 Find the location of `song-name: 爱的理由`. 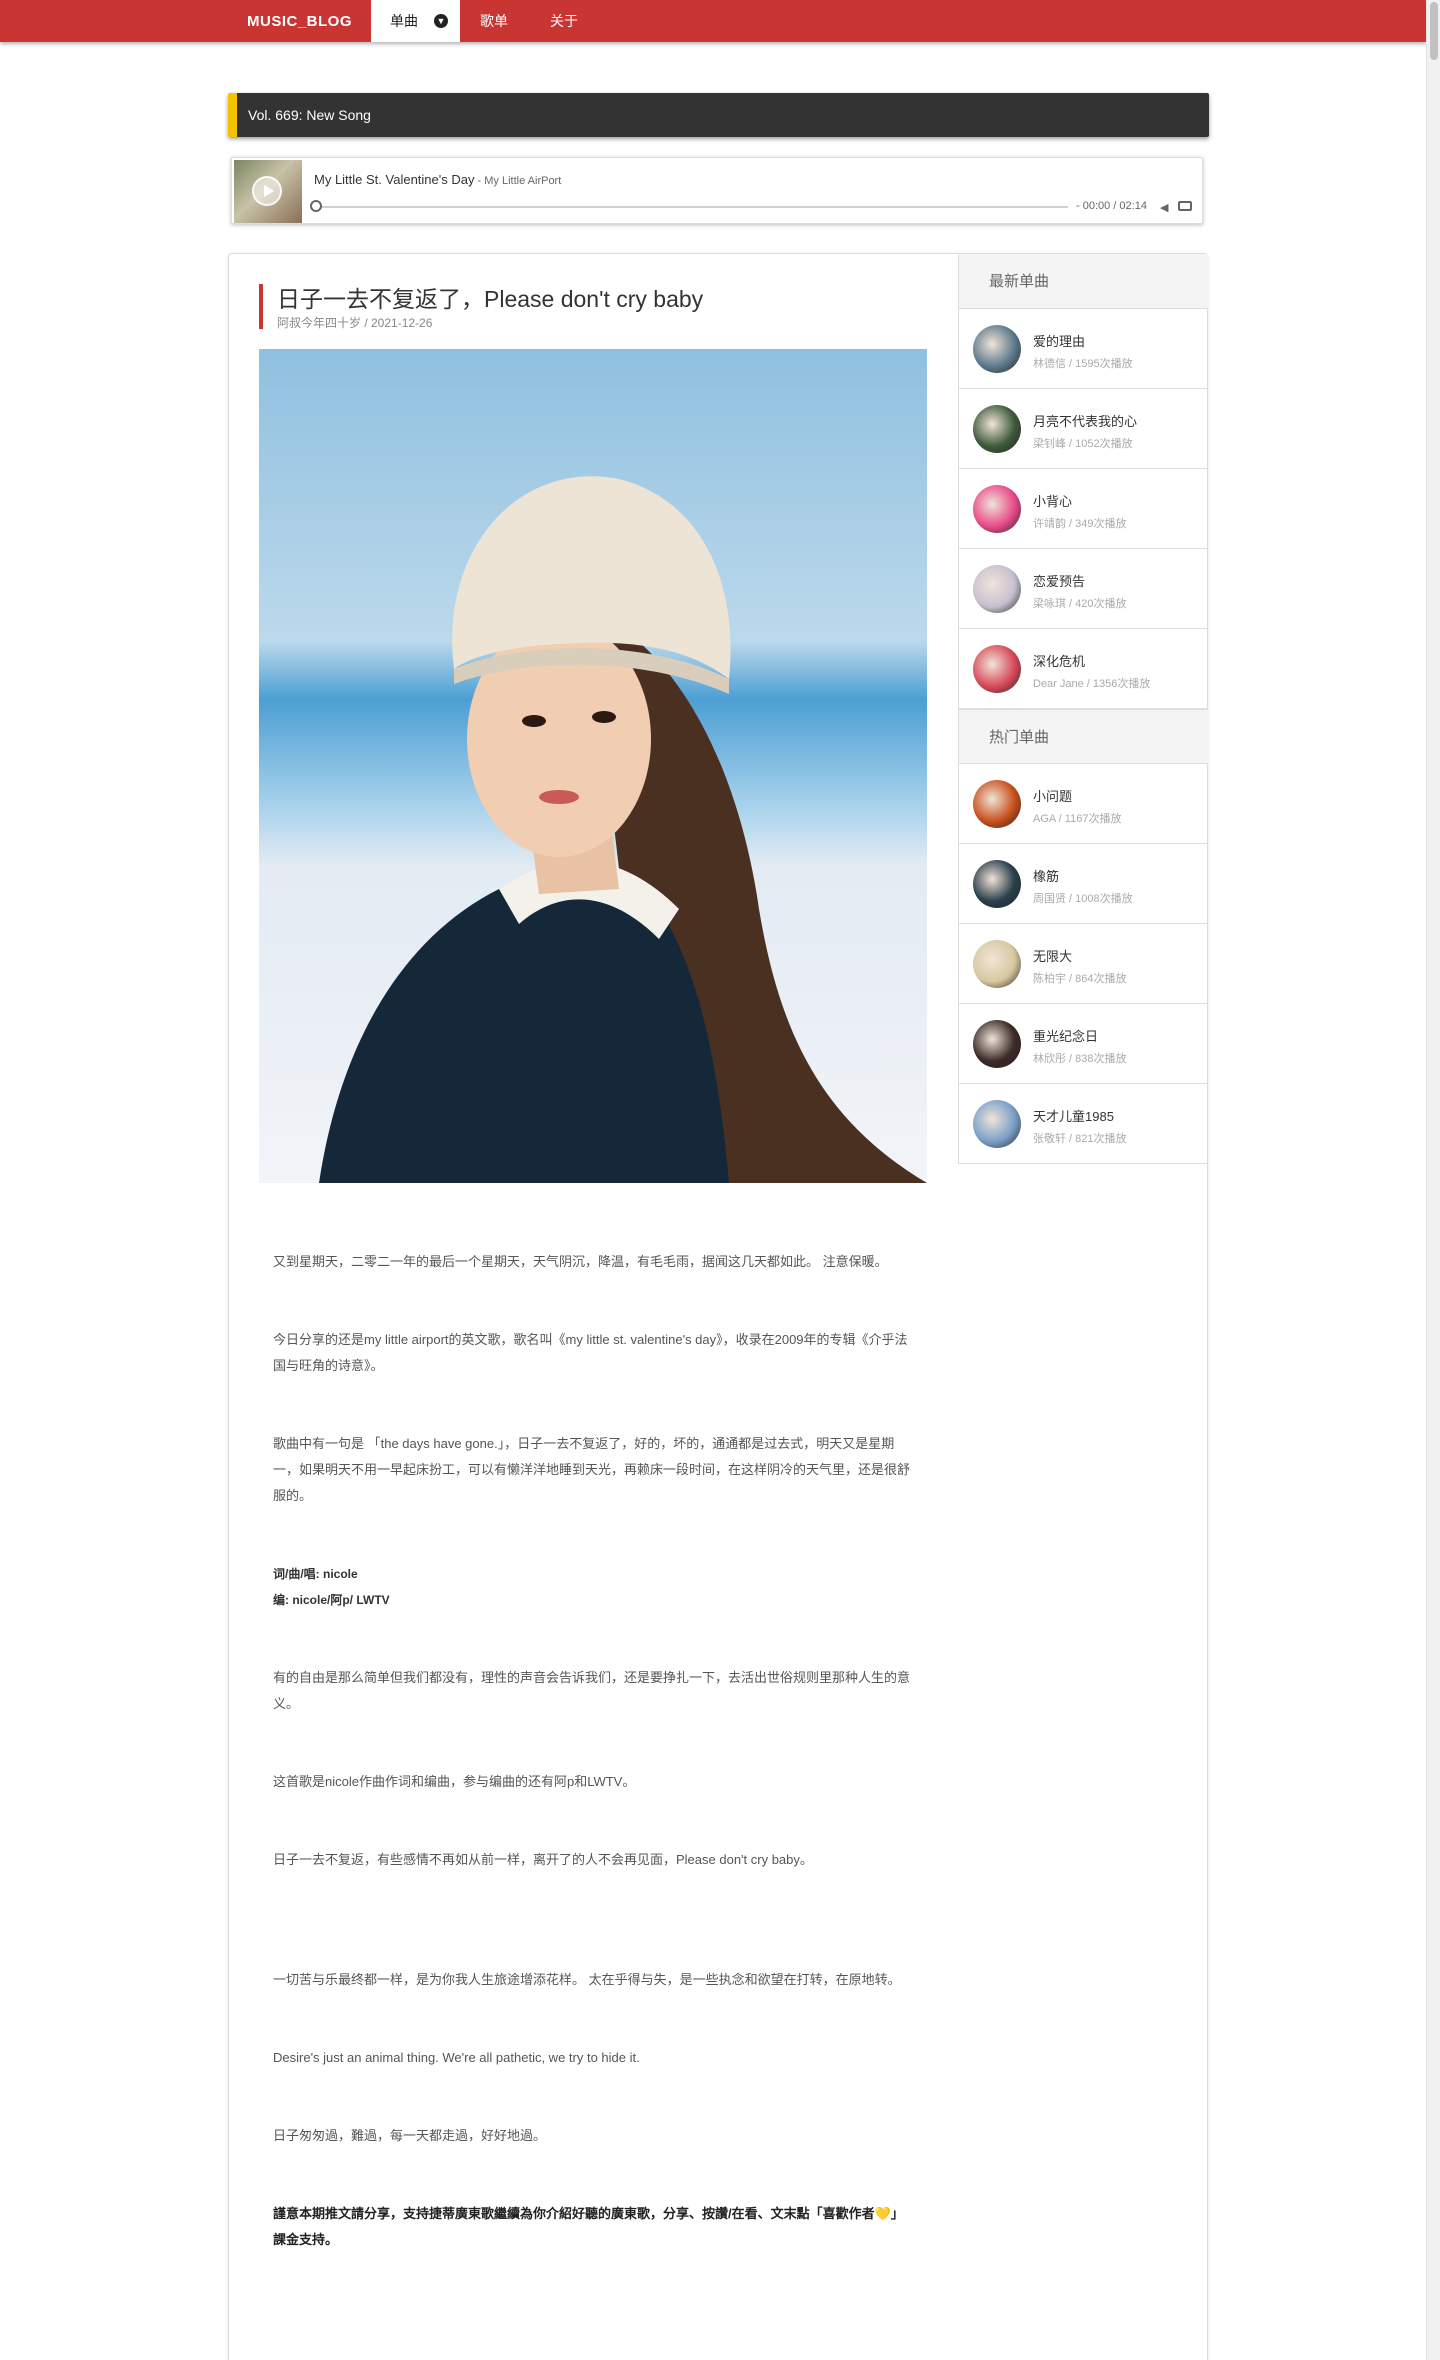

song-name: 爱的理由 is located at coordinates (1059, 340).